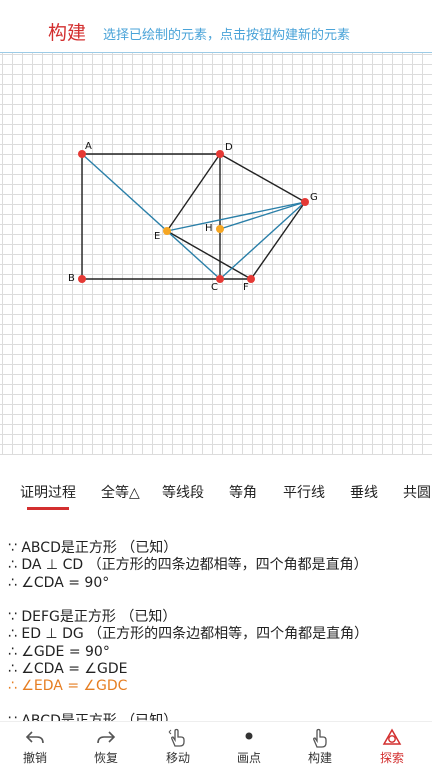  What do you see at coordinates (105, 758) in the screenshot?
I see `redo-label: 恢复` at bounding box center [105, 758].